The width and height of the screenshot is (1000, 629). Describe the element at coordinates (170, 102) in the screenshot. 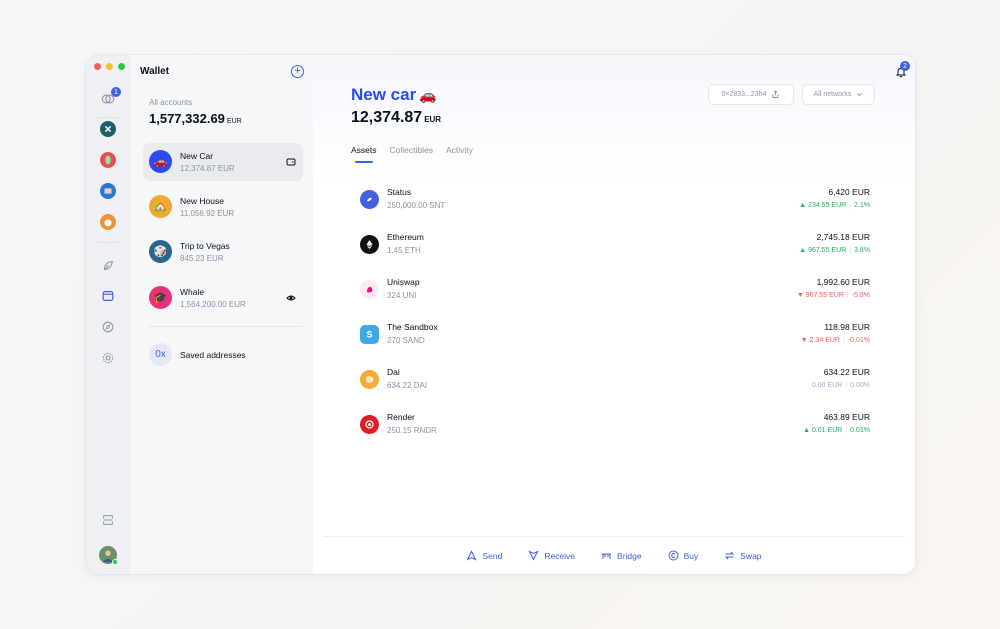

I see `all-accounts-label: All accounts` at that location.